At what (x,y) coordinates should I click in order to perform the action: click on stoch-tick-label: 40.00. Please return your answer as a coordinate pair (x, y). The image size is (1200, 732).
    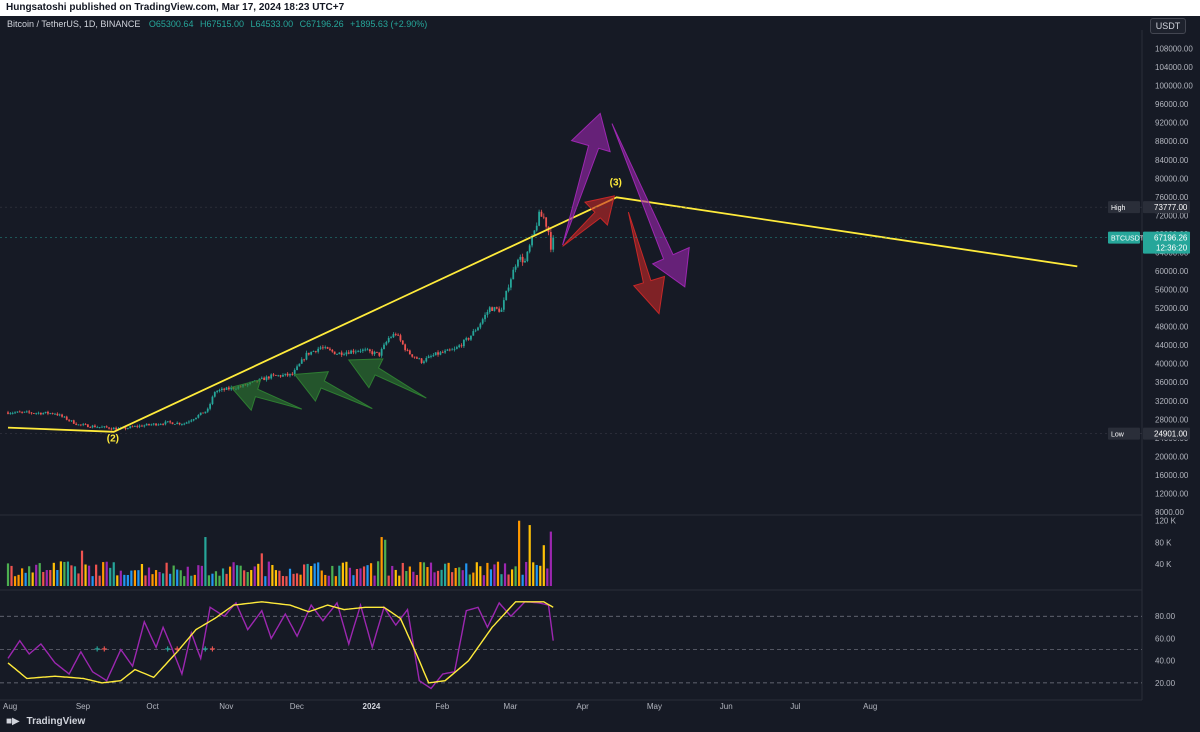
    Looking at the image, I should click on (1165, 661).